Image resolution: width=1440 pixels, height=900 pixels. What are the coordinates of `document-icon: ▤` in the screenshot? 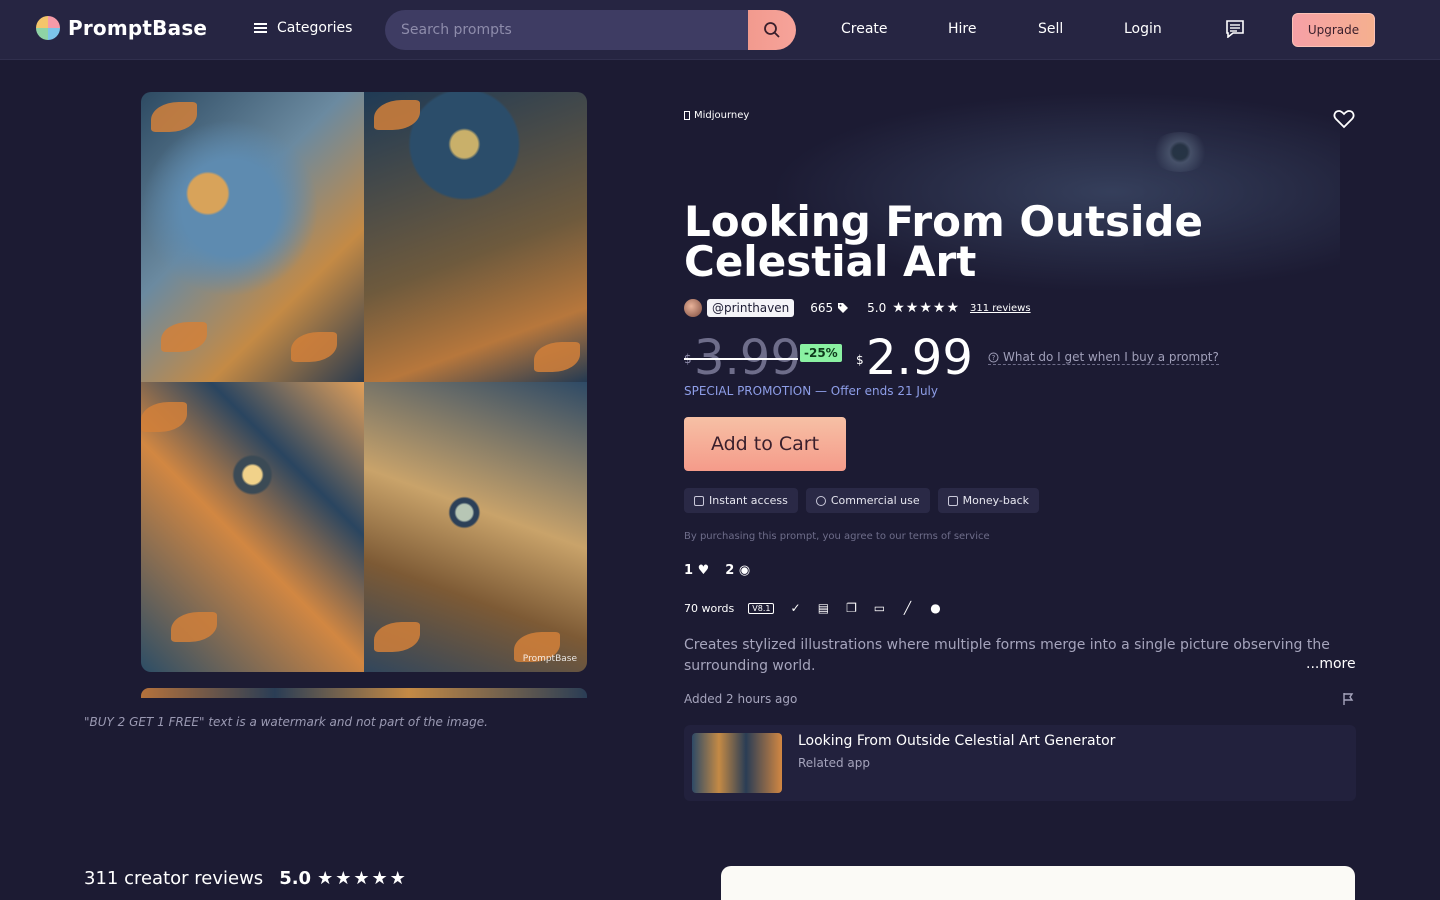 It's located at (823, 608).